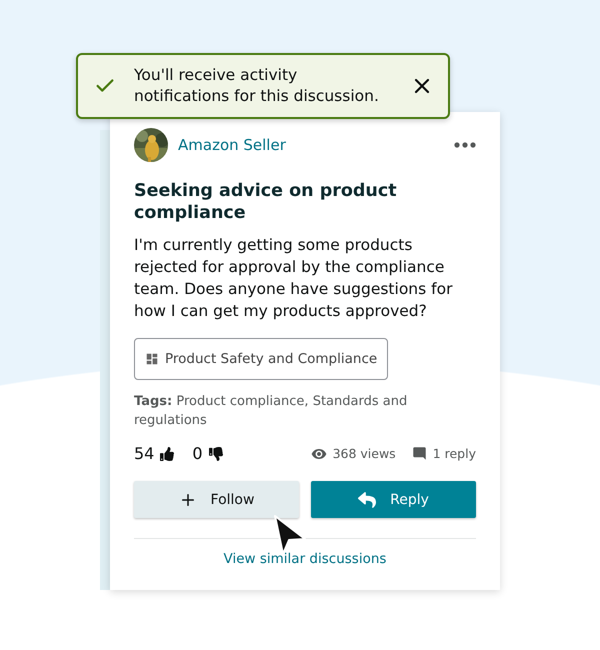 This screenshot has height=650, width=600. What do you see at coordinates (144, 453) in the screenshot?
I see `like-count: 54` at bounding box center [144, 453].